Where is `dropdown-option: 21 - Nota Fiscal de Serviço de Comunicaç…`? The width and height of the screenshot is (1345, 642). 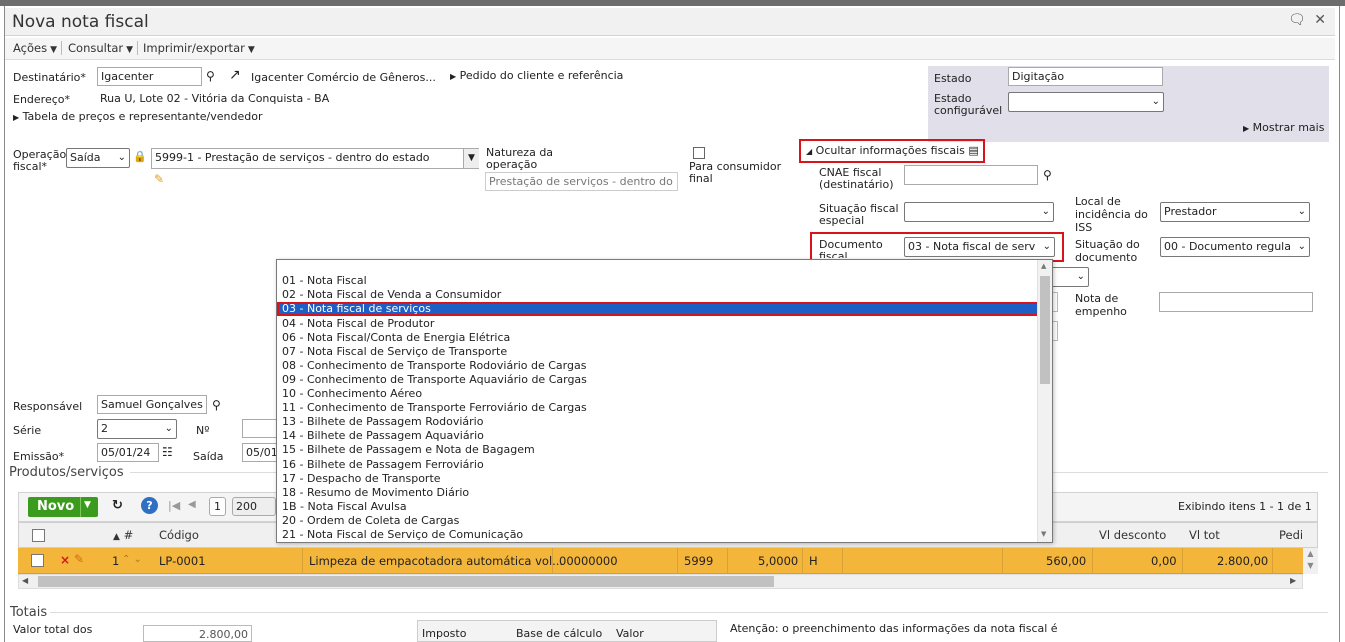 dropdown-option: 21 - Nota Fiscal de Serviço de Comunicaç… is located at coordinates (402, 535).